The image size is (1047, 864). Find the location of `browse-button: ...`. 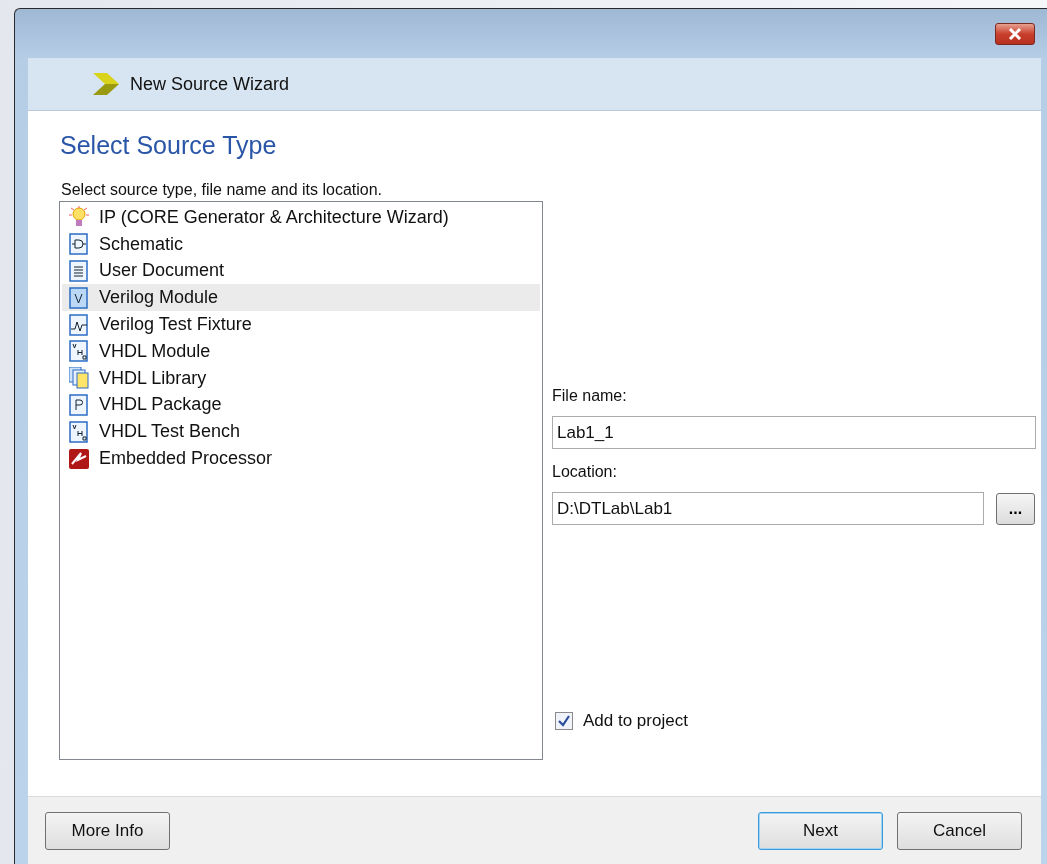

browse-button: ... is located at coordinates (1015, 508).